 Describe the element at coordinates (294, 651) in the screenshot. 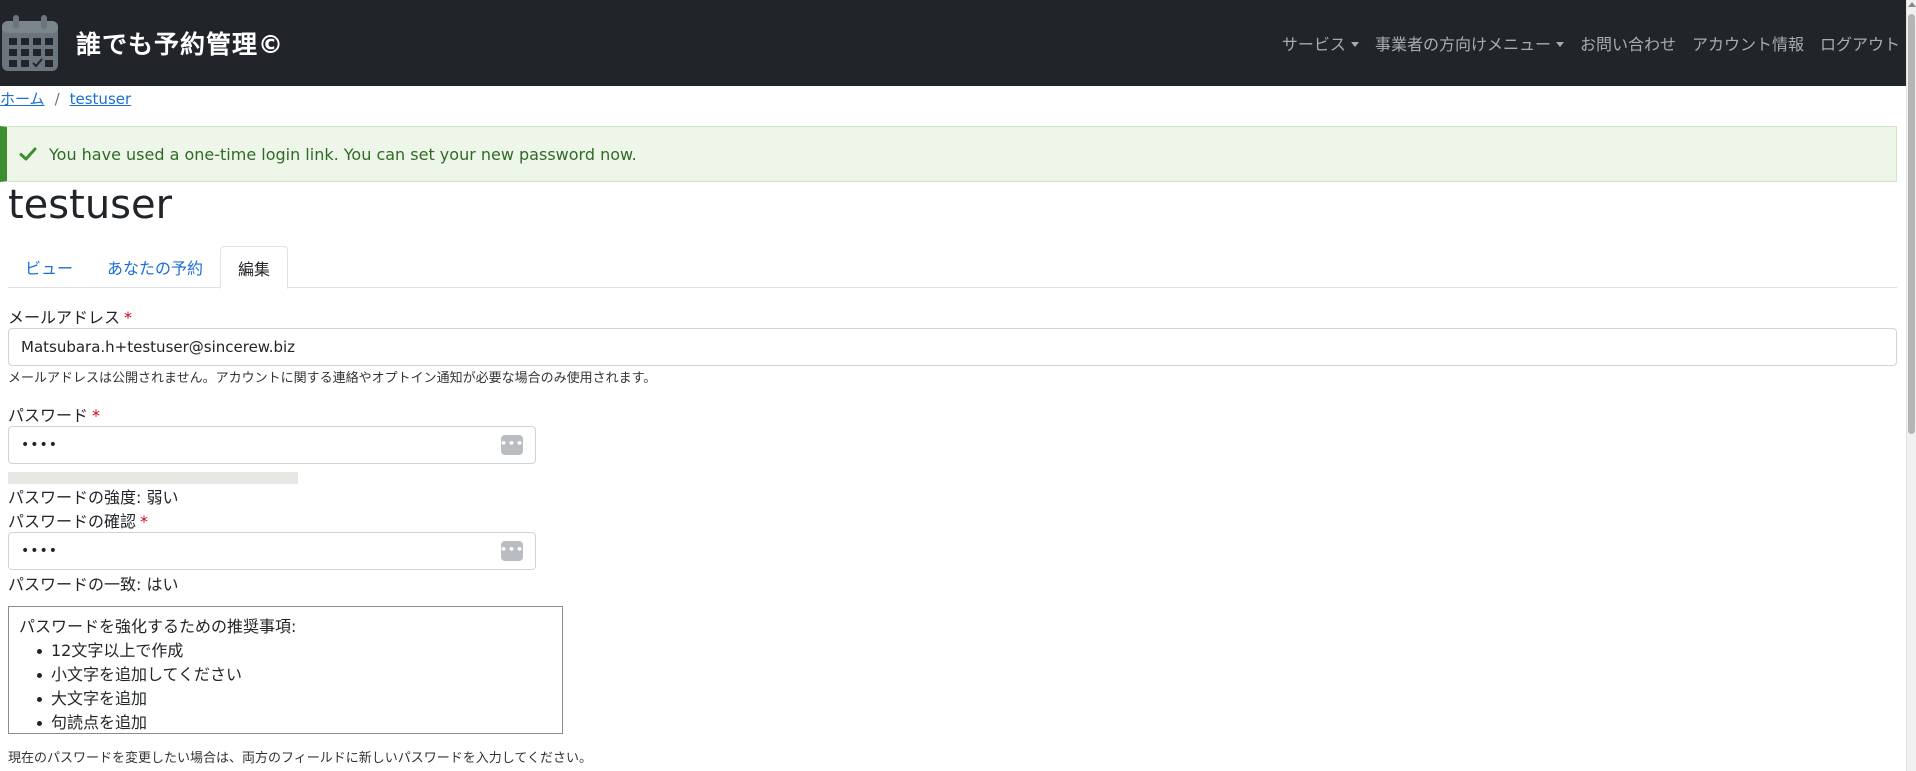

I see `list-item: 12文字以上で作成` at that location.